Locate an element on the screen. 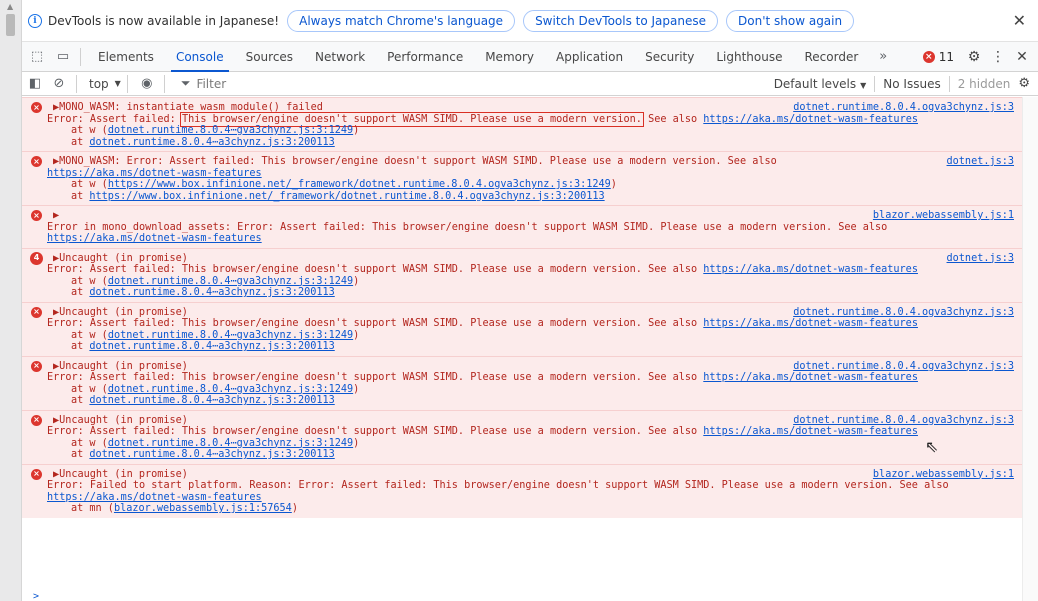 Image resolution: width=1038 pixels, height=601 pixels. kebab-menu-icon: ⋮ is located at coordinates (998, 57).